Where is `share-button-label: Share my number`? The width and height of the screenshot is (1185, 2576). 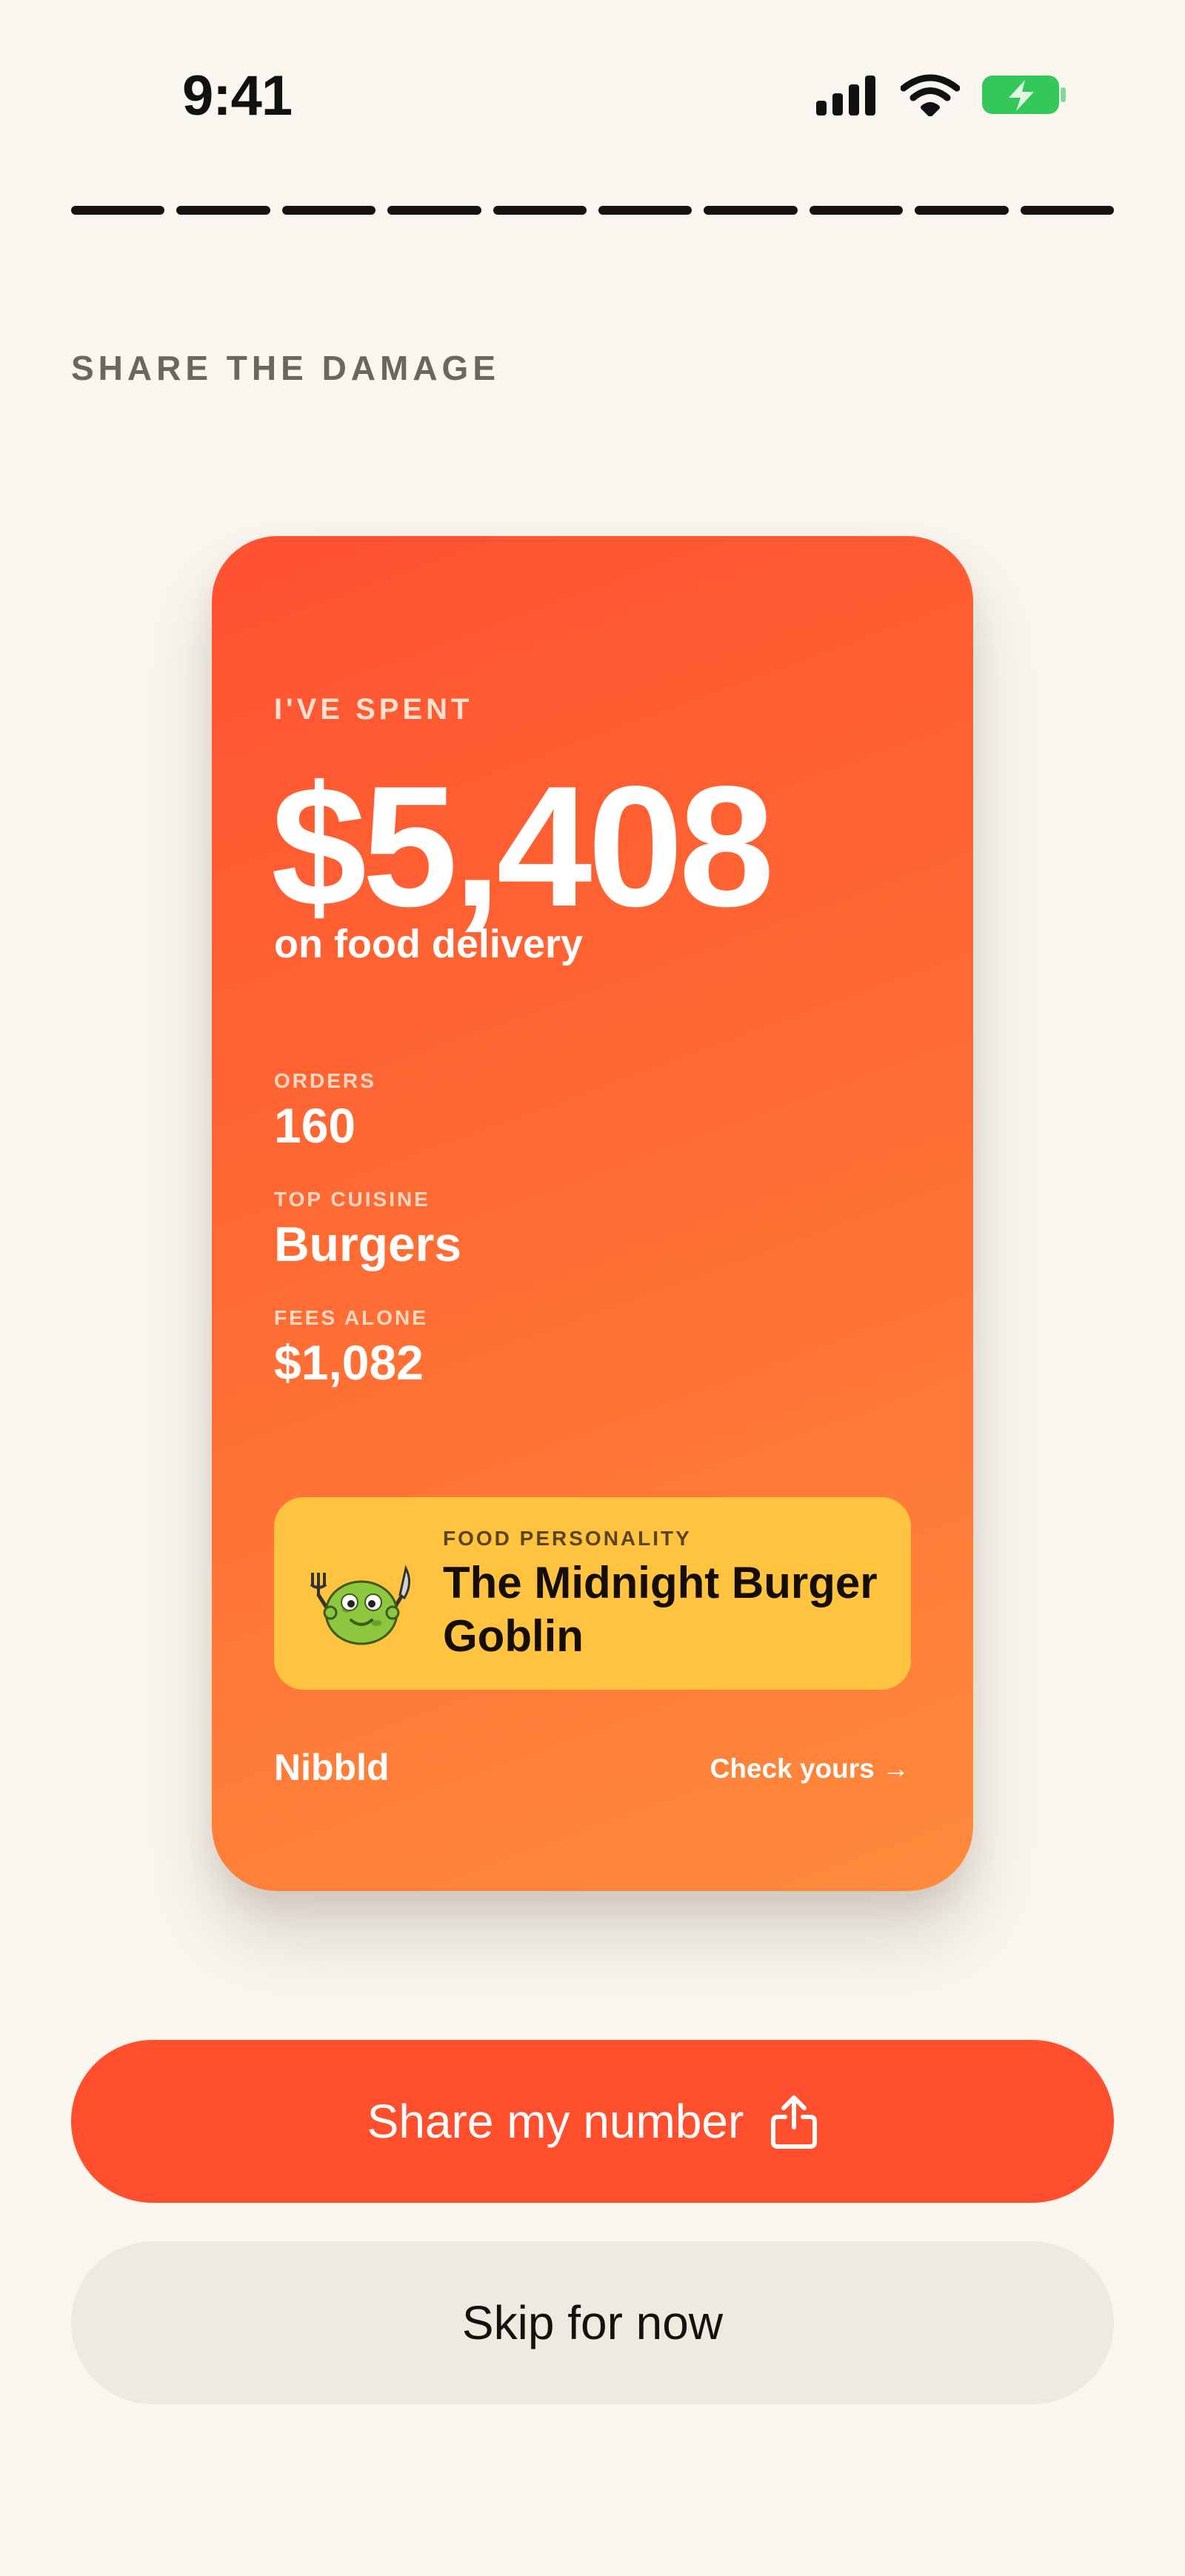
share-button-label: Share my number is located at coordinates (555, 2121).